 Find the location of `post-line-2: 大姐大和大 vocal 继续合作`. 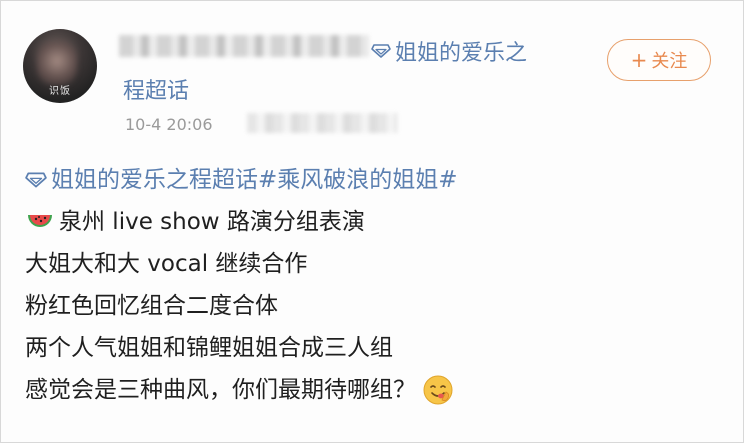

post-line-2: 大姐大和大 vocal 继续合作 is located at coordinates (375, 264).